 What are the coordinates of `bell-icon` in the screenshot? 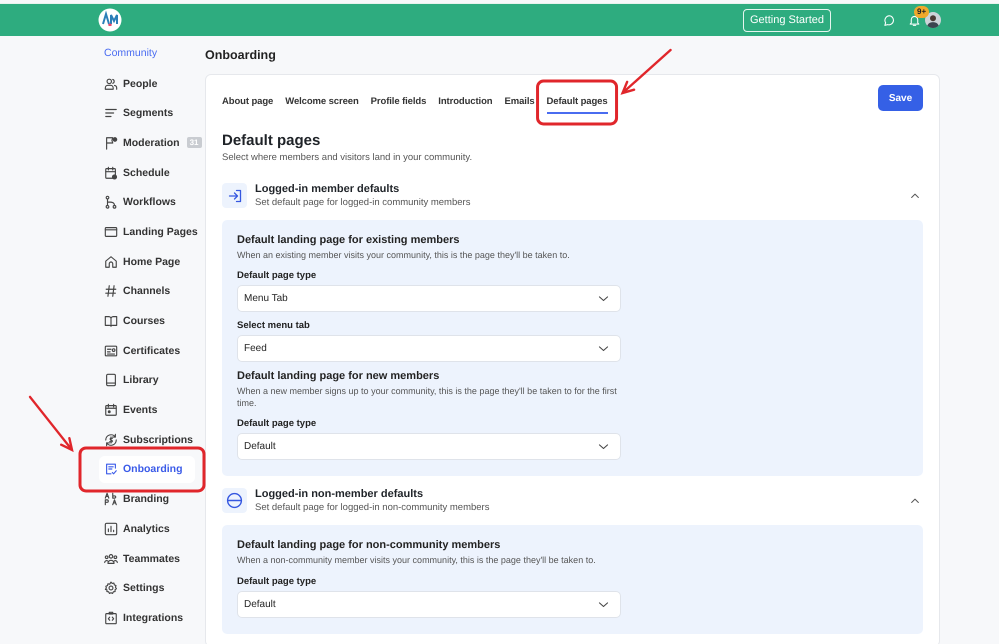 It's located at (914, 20).